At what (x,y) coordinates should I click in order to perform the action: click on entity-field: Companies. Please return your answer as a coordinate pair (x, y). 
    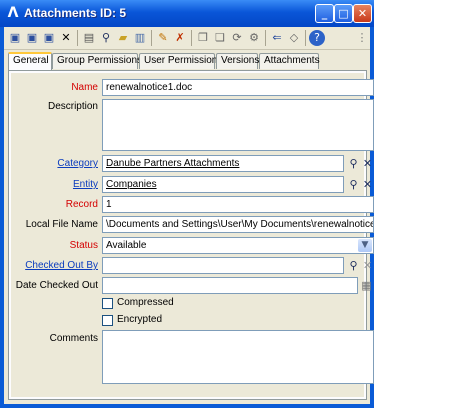
    Looking at the image, I should click on (223, 184).